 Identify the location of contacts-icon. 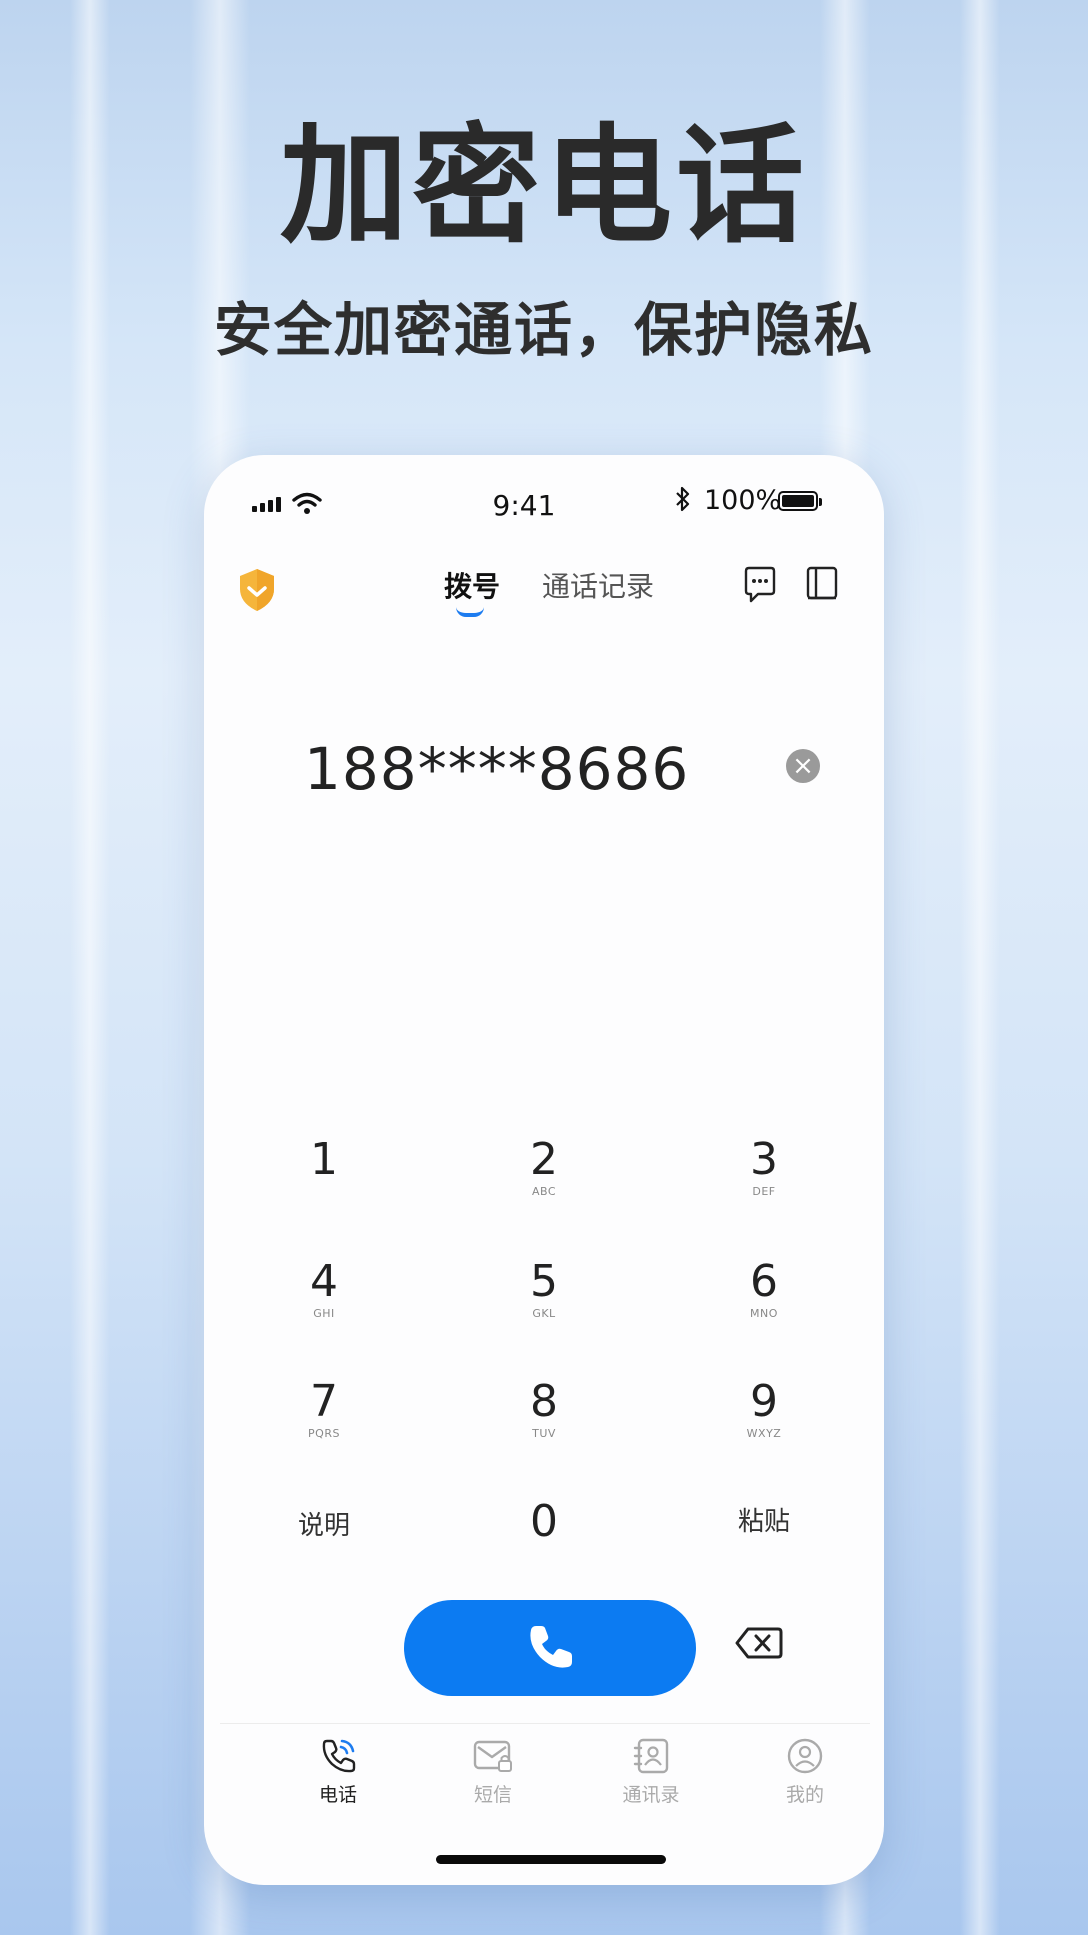
(651, 1756).